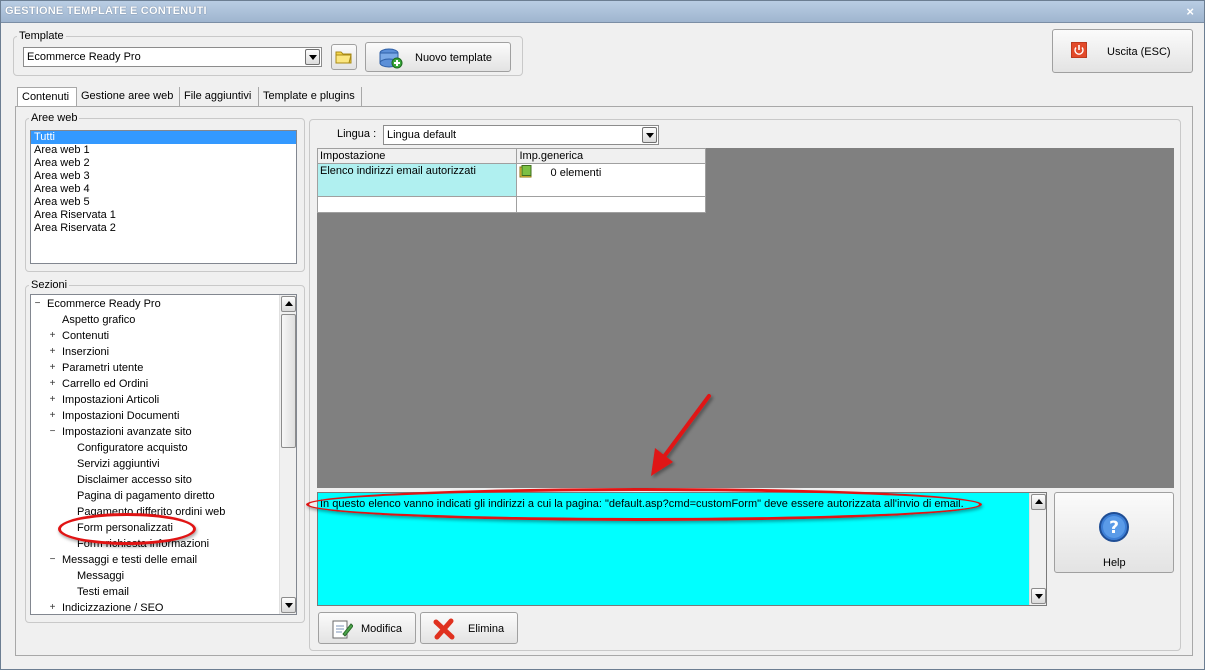  What do you see at coordinates (163, 176) in the screenshot?
I see `list-item: Area web 3` at bounding box center [163, 176].